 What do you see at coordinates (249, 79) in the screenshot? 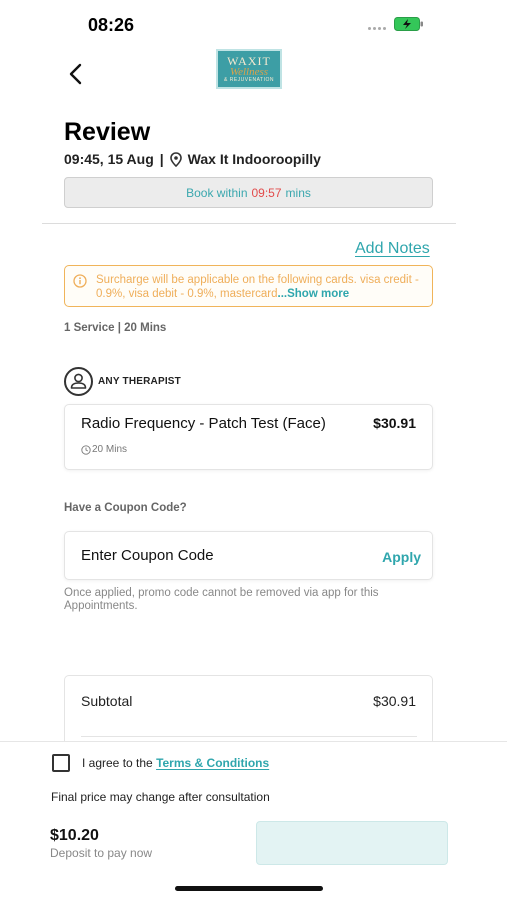
I see `logo-text-sub: & REJUVENATION` at bounding box center [249, 79].